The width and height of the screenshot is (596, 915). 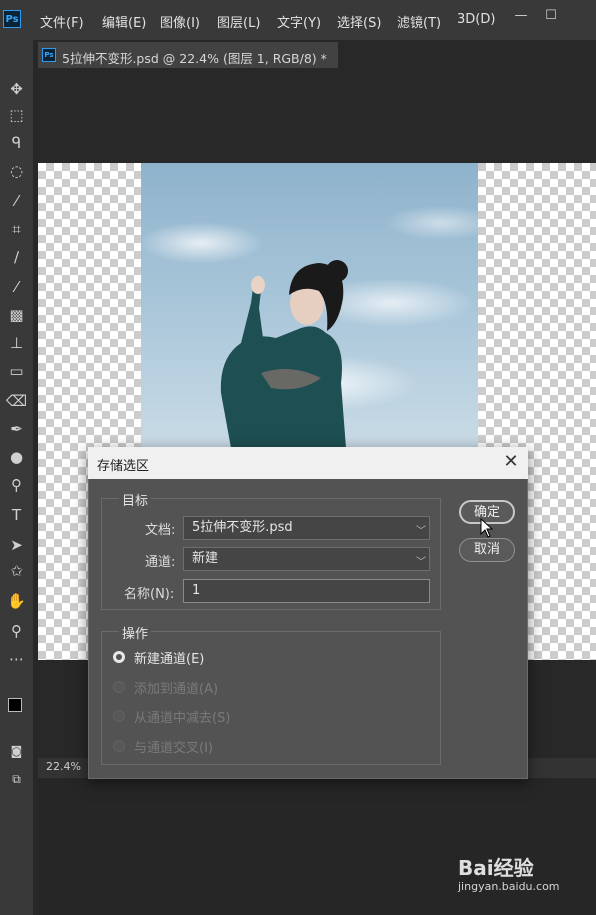 I want to click on option-add-to-channel-label: 添加到通道(A), so click(x=176, y=689).